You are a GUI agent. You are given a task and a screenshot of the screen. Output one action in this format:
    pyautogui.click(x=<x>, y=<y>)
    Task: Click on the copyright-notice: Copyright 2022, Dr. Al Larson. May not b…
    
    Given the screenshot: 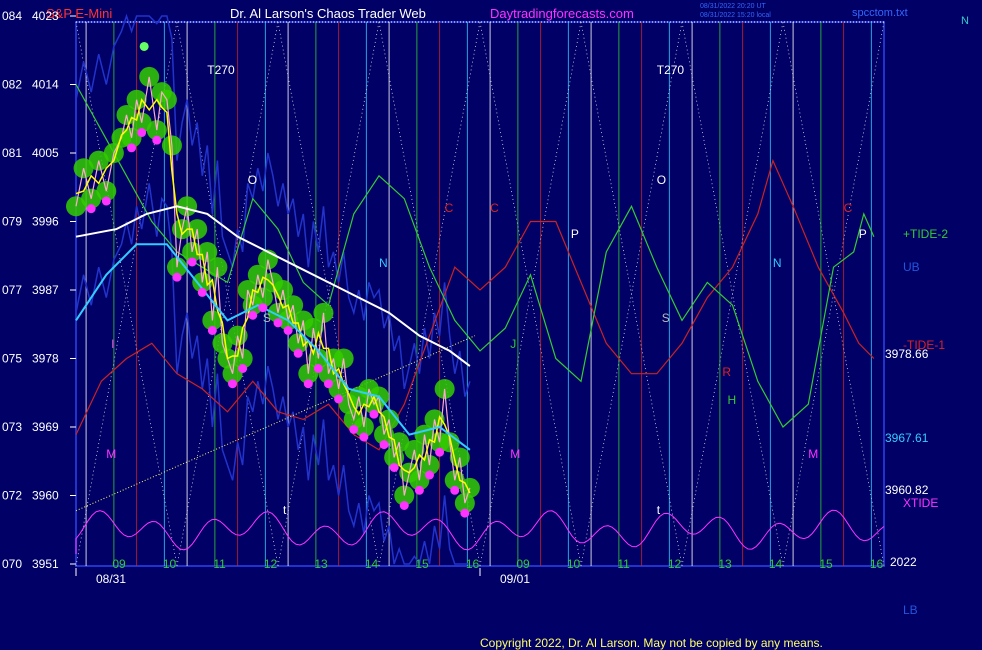 What is the action you would take?
    pyautogui.click(x=651, y=643)
    